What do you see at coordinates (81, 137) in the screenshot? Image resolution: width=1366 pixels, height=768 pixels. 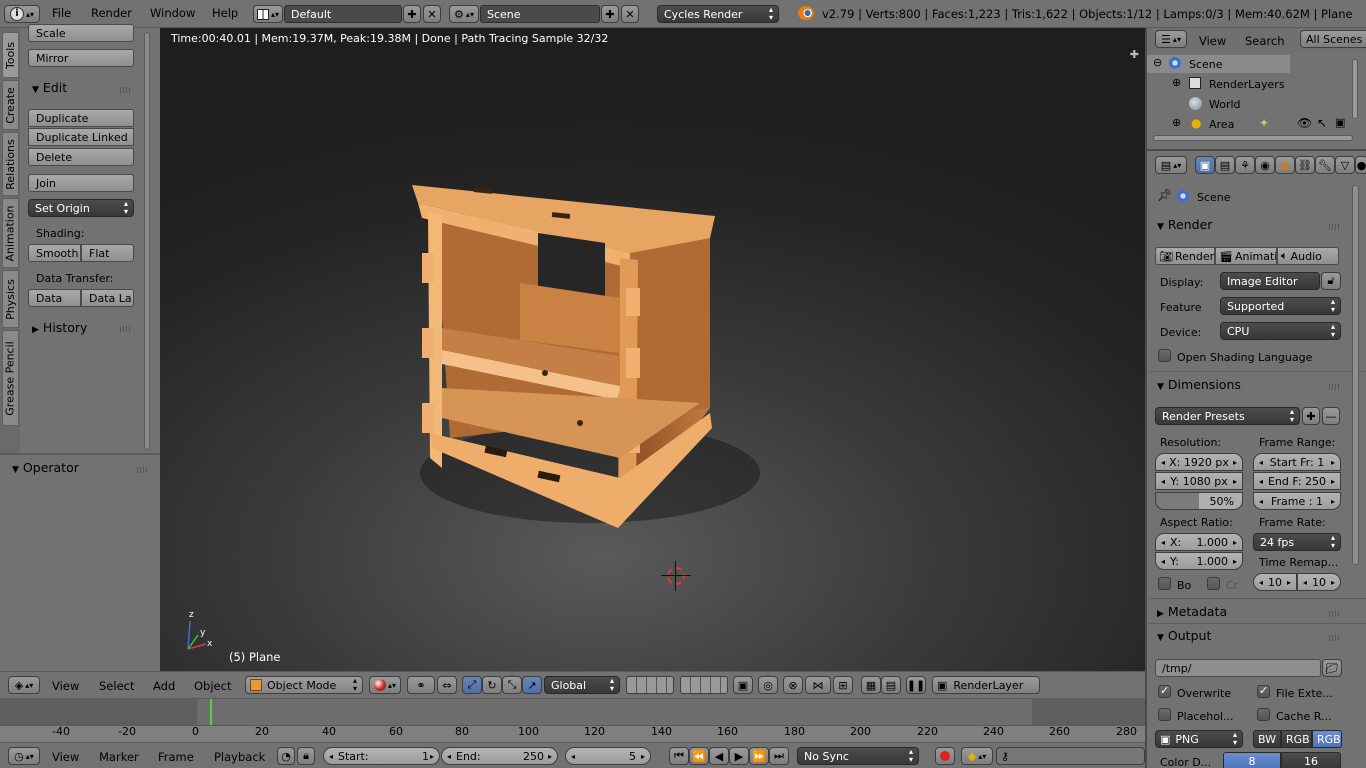 I see `duplicate-linked-button: Duplicate Linked` at bounding box center [81, 137].